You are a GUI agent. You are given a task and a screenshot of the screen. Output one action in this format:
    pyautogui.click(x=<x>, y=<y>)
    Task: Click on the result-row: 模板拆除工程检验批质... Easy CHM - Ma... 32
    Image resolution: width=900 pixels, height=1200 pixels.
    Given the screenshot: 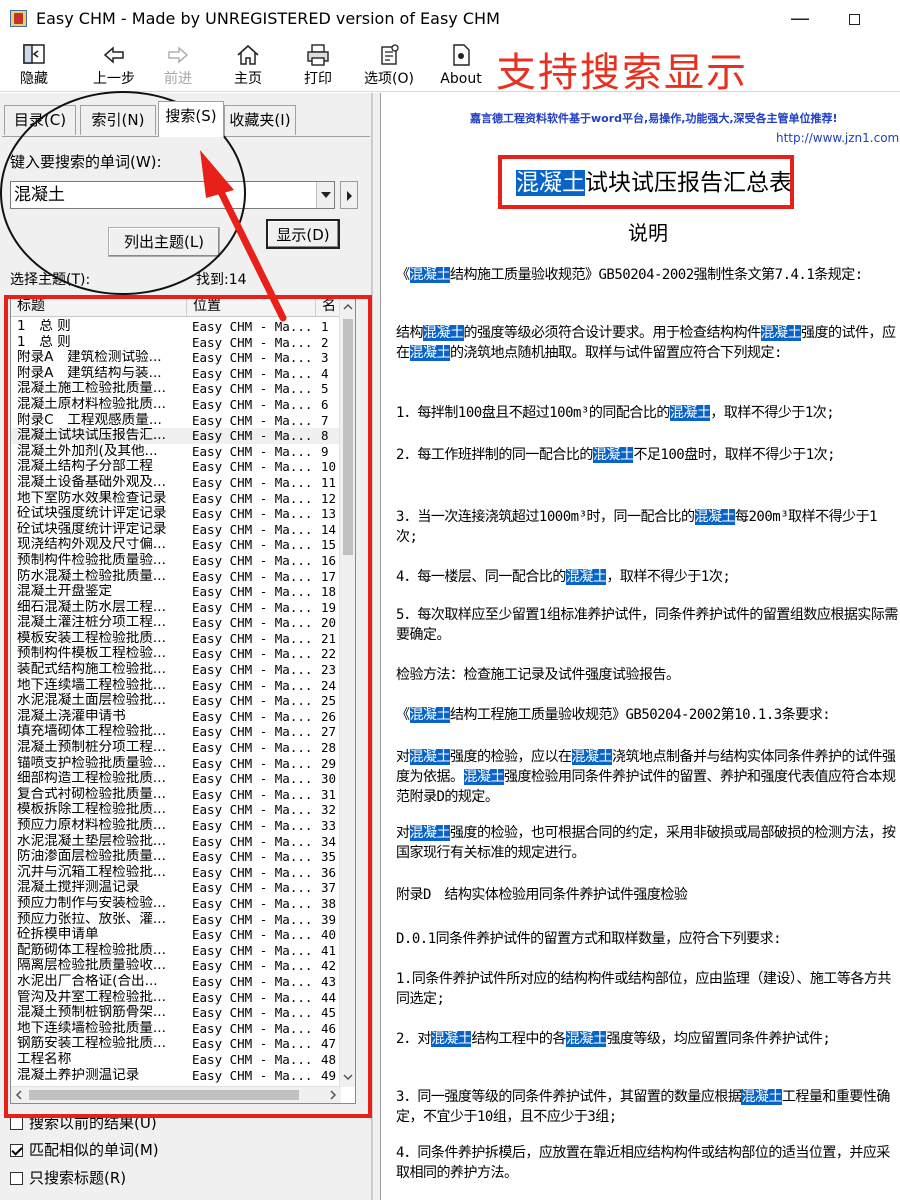 What is the action you would take?
    pyautogui.click(x=176, y=810)
    